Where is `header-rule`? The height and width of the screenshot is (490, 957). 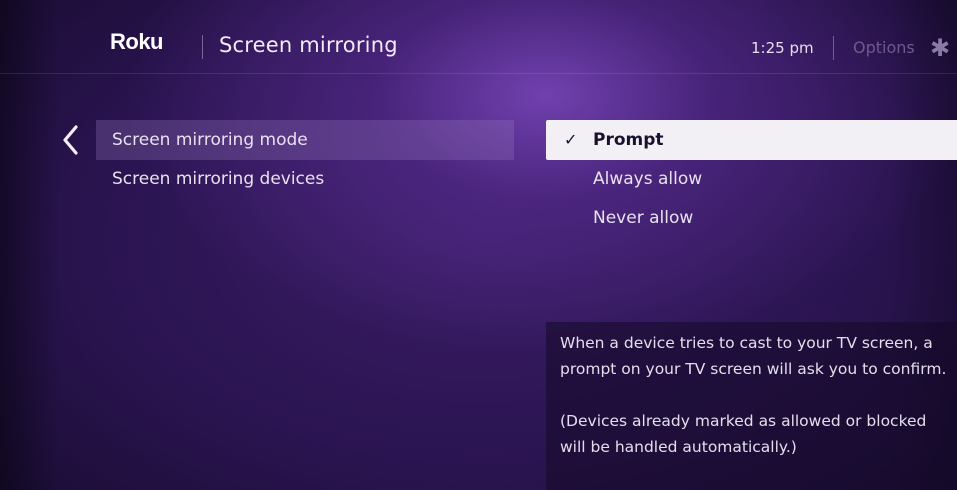
header-rule is located at coordinates (478, 73).